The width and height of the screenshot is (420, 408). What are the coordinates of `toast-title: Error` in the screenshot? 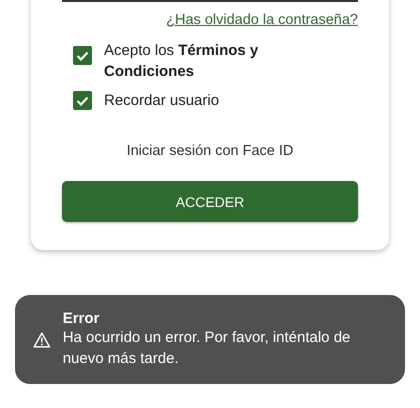 It's located at (81, 318).